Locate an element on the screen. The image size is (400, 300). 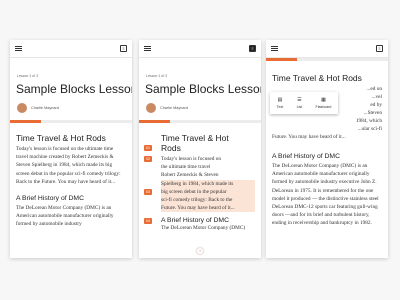
popup-option-text: ▤ Text is located at coordinates (280, 103).